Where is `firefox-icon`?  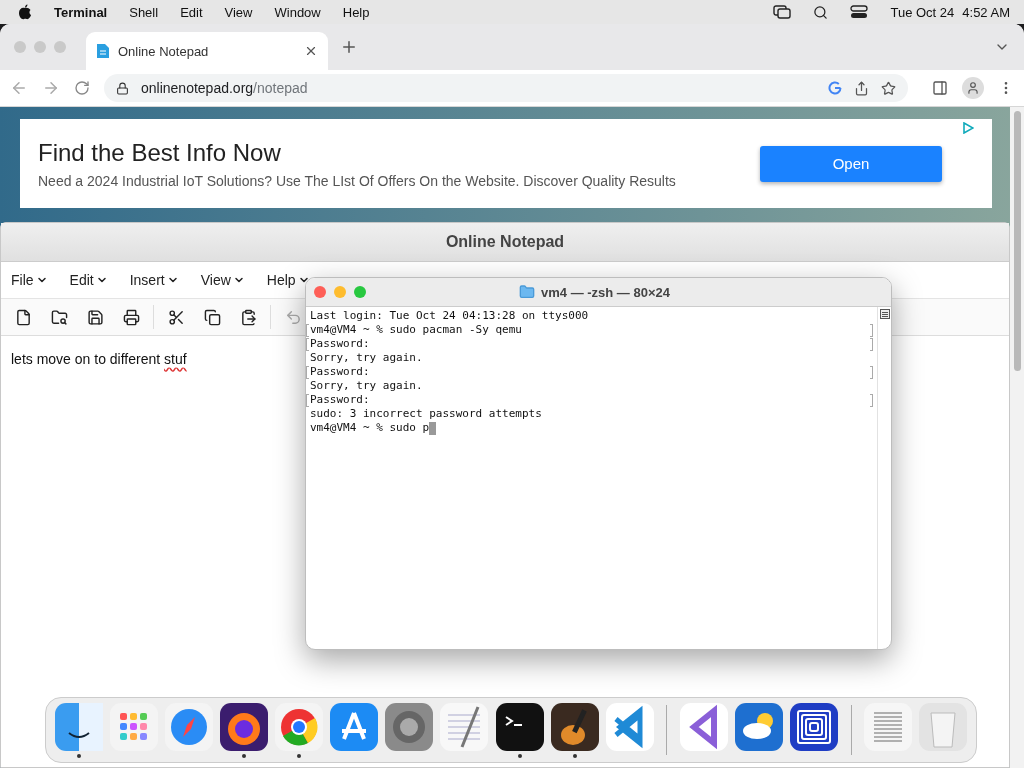 firefox-icon is located at coordinates (243, 726).